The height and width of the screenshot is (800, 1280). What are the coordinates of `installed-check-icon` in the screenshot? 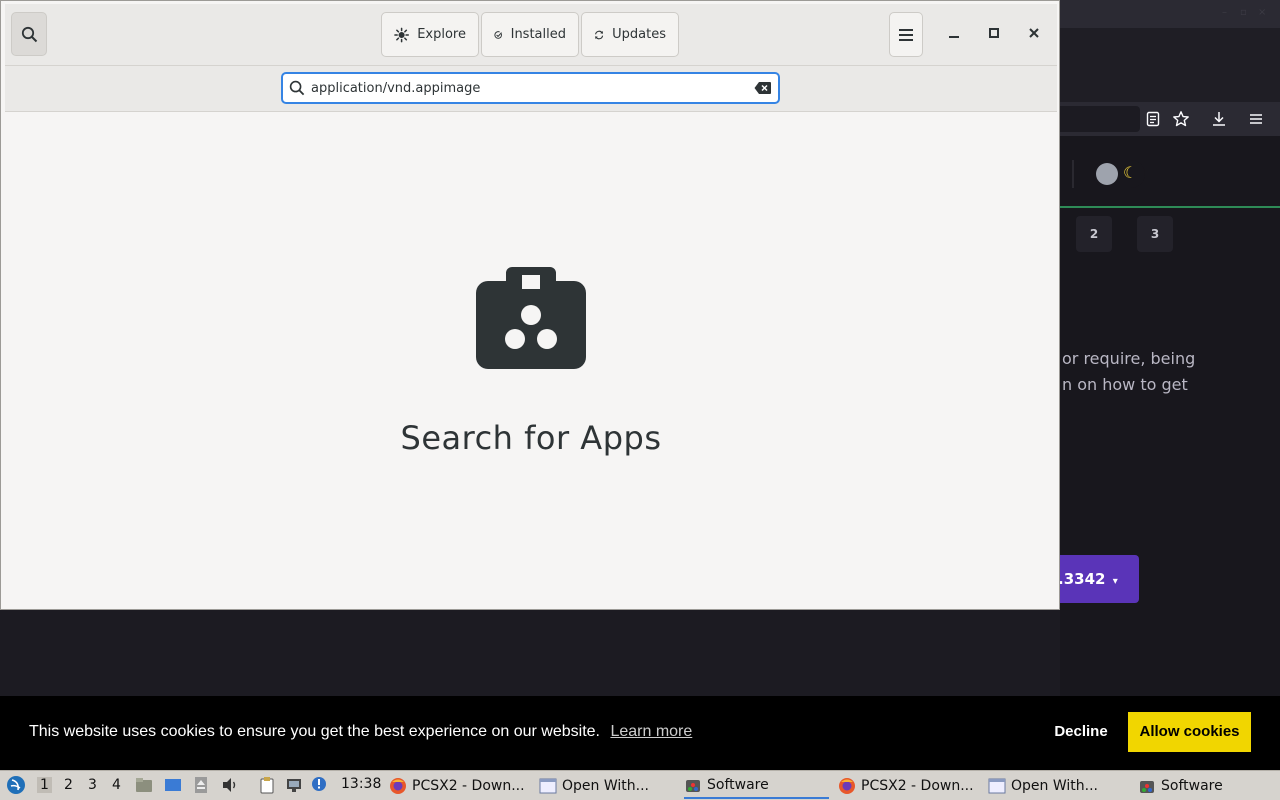 It's located at (498, 34).